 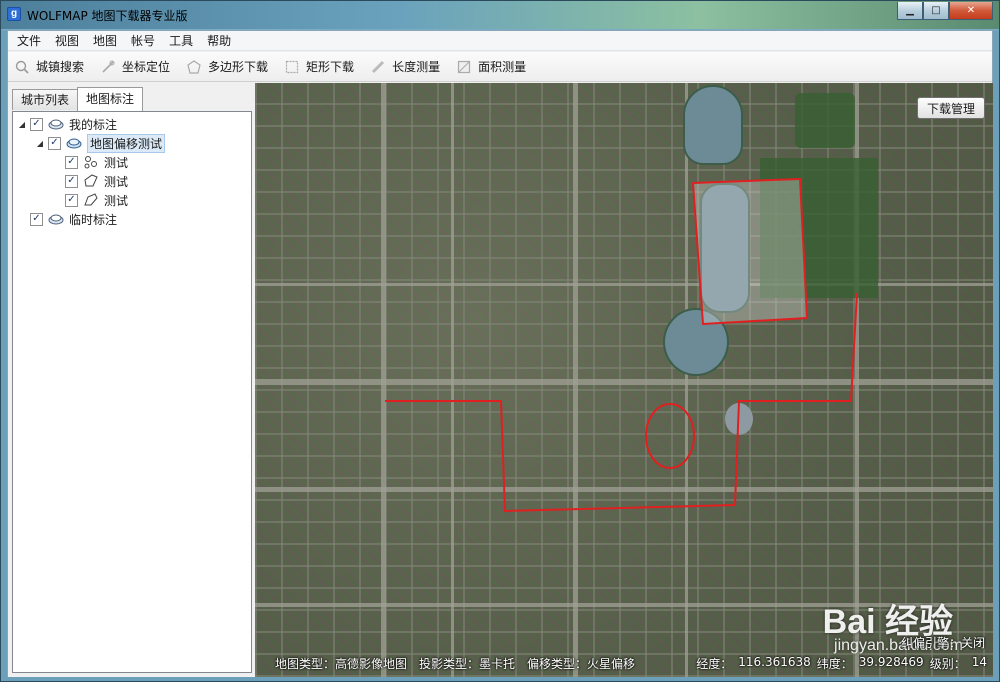 What do you see at coordinates (891, 662) in the screenshot?
I see `latitude-value: 39.928469` at bounding box center [891, 662].